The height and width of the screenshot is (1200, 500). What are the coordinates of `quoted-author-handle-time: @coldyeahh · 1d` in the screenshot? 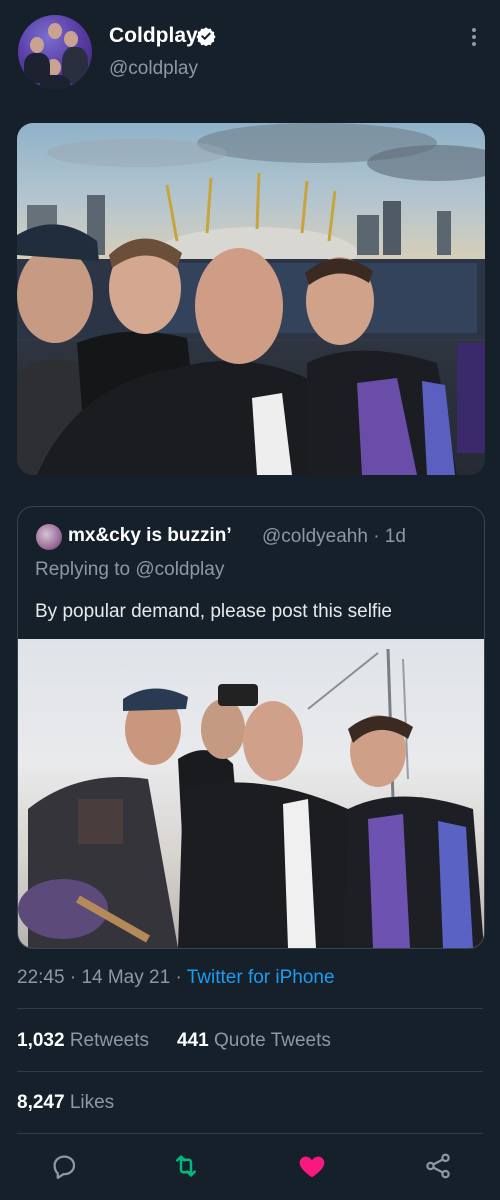 It's located at (334, 536).